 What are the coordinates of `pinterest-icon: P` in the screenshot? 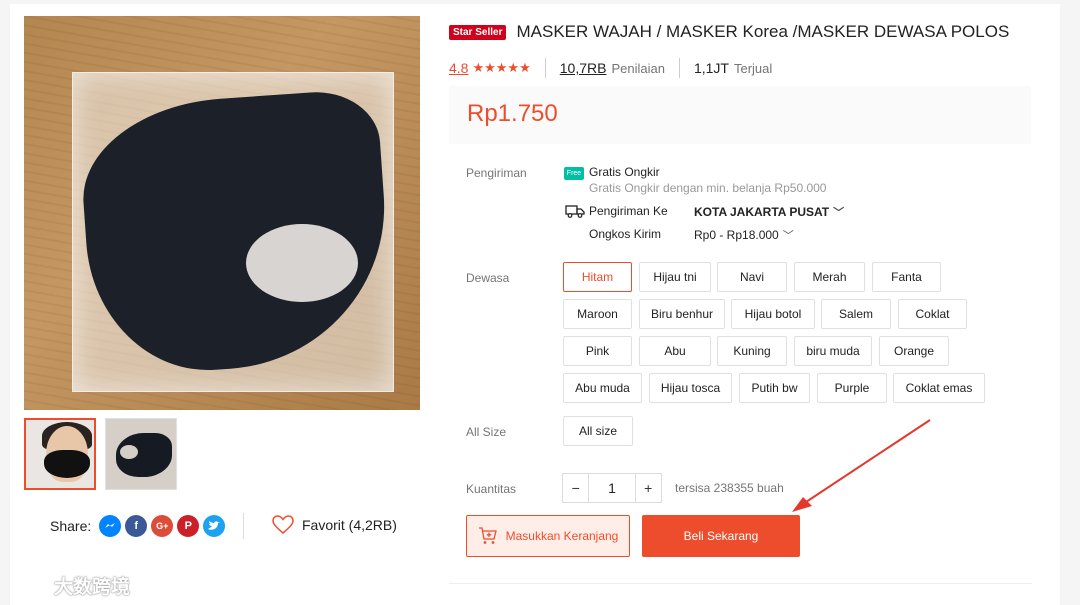 It's located at (188, 526).